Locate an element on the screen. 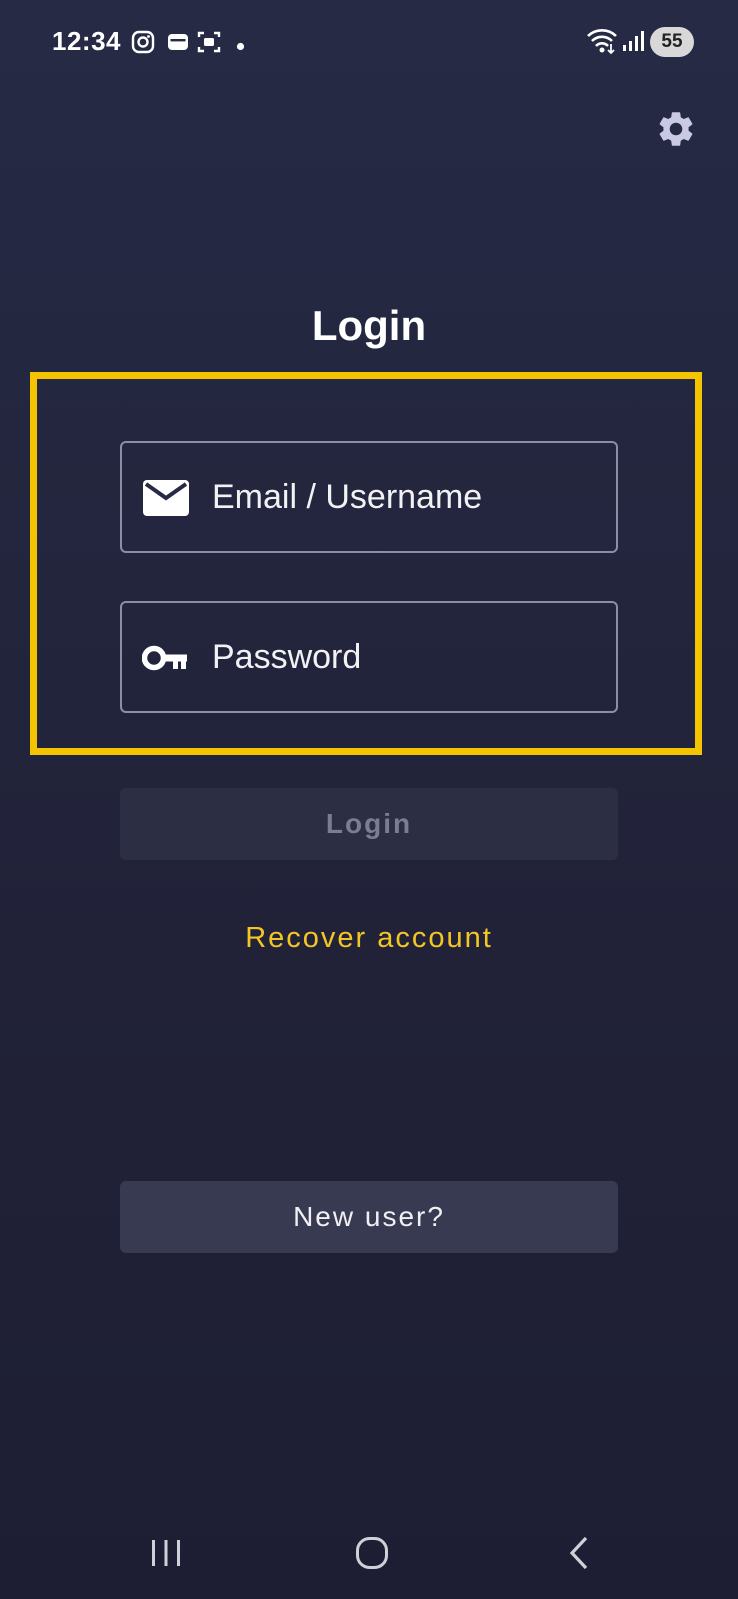 Image resolution: width=738 pixels, height=1599 pixels. password-field: Password is located at coordinates (369, 657).